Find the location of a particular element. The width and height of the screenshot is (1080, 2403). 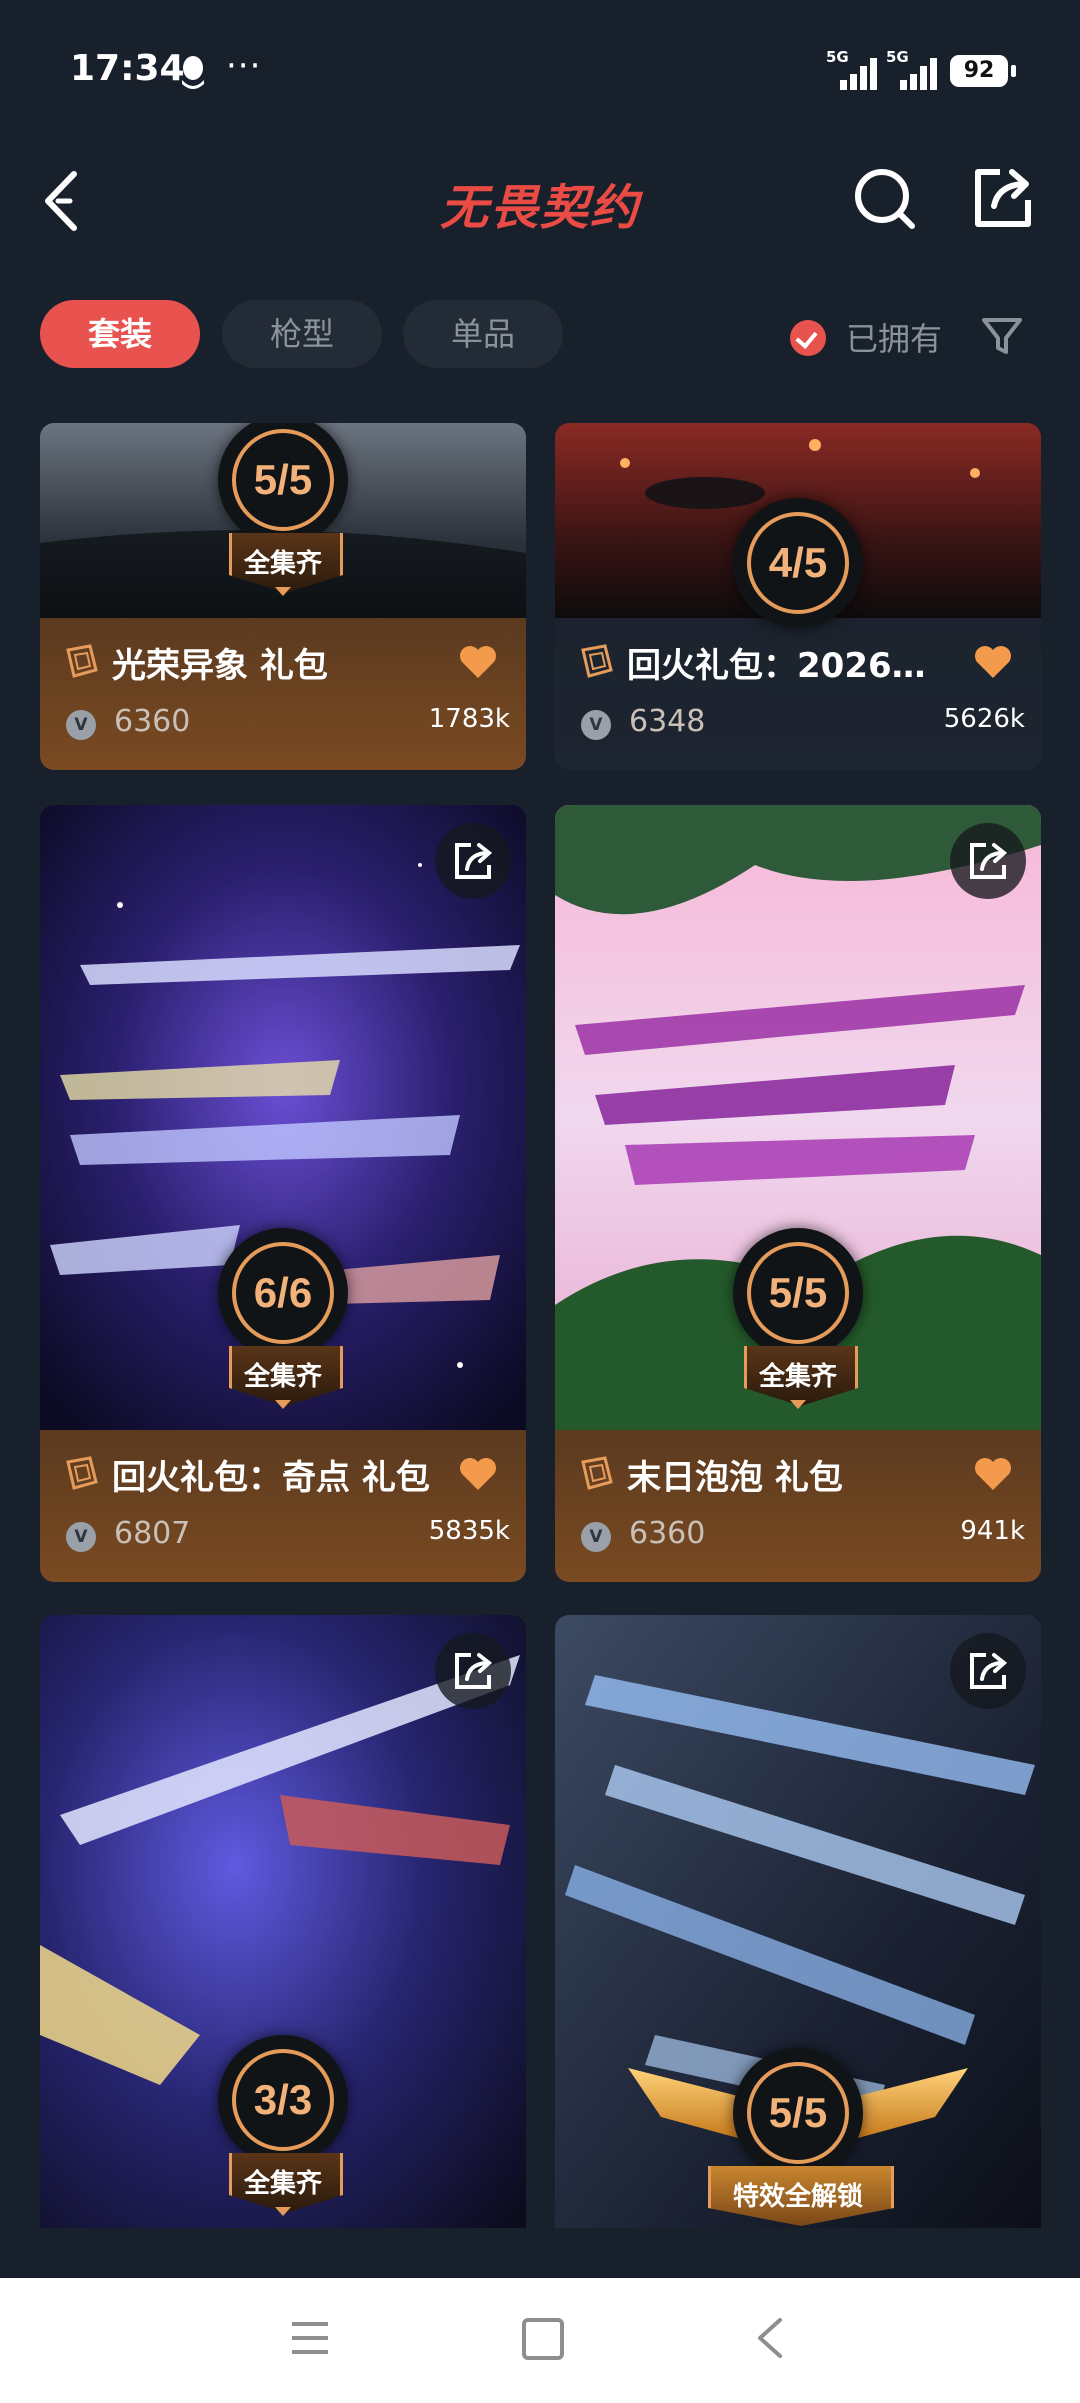

bundle-card: 3/3 全集齐 is located at coordinates (283, 1921).